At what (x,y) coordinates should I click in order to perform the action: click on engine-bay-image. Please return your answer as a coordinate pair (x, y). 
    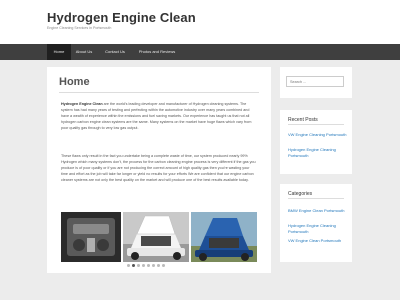
    Looking at the image, I should click on (91, 237).